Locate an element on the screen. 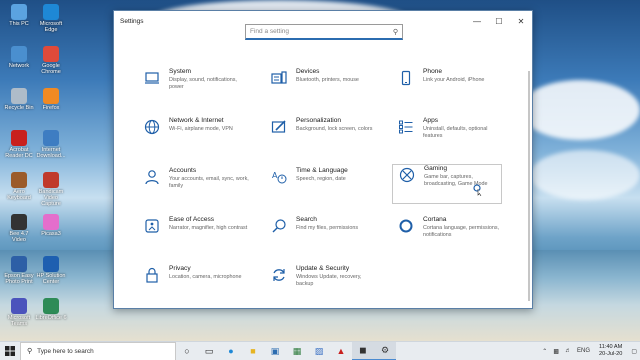 This screenshot has width=640, height=360. start-button is located at coordinates (10, 351).